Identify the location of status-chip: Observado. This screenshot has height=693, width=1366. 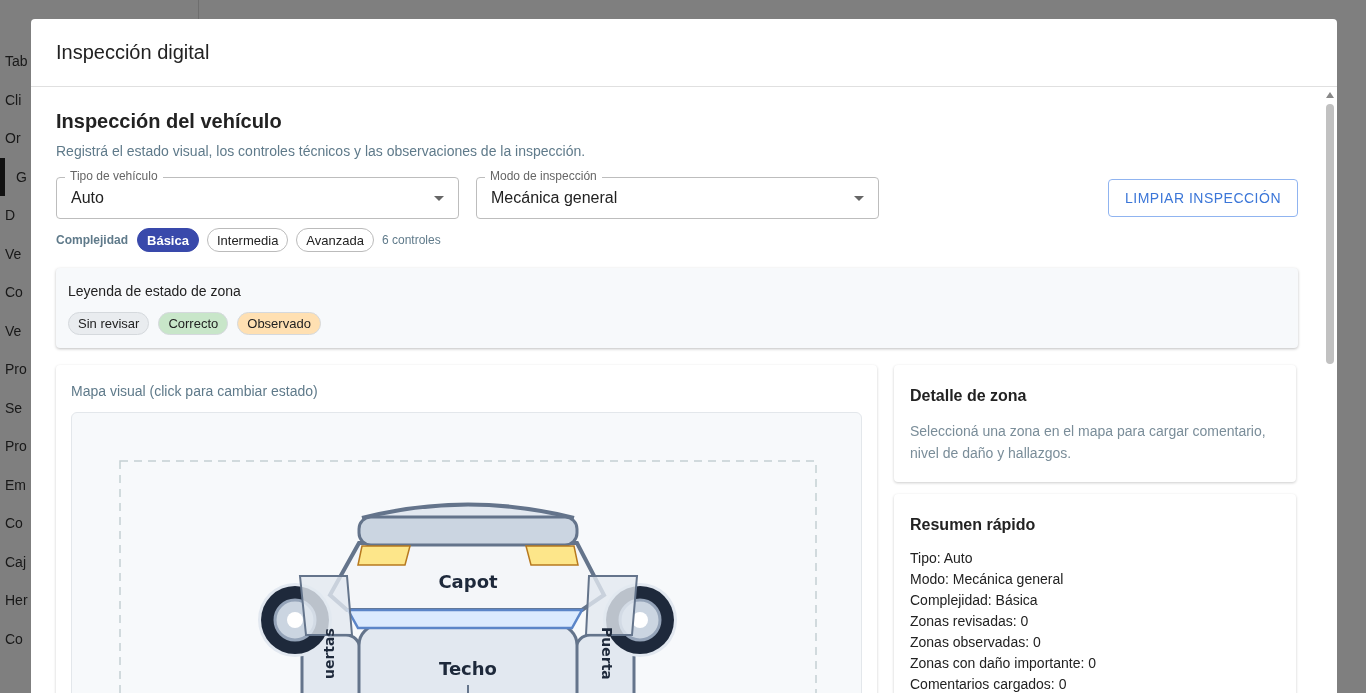
(279, 323).